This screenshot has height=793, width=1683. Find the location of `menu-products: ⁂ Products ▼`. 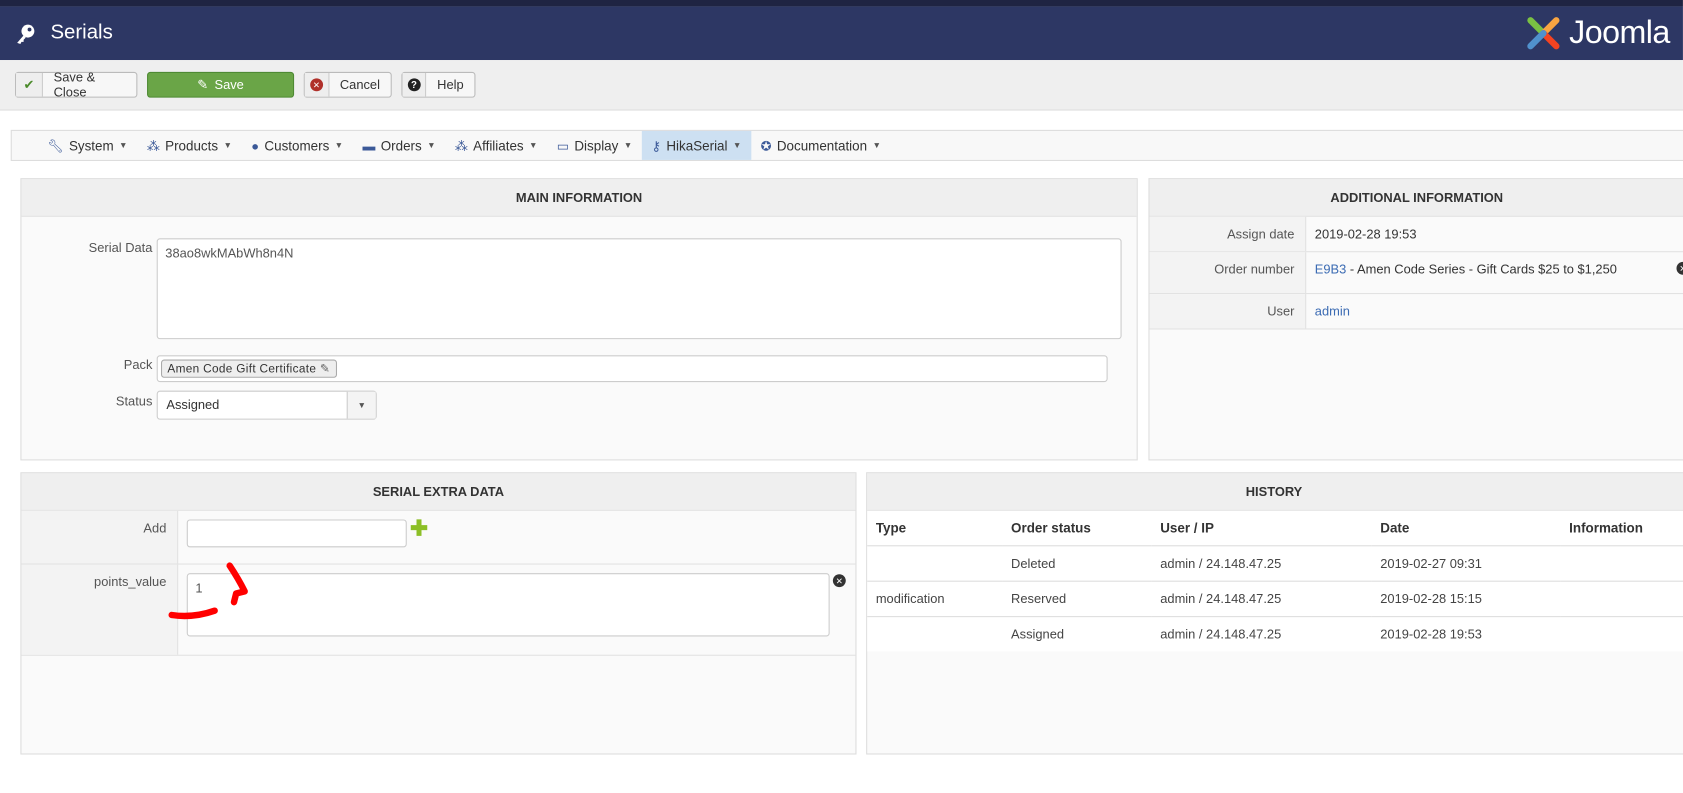

menu-products: ⁂ Products ▼ is located at coordinates (189, 145).